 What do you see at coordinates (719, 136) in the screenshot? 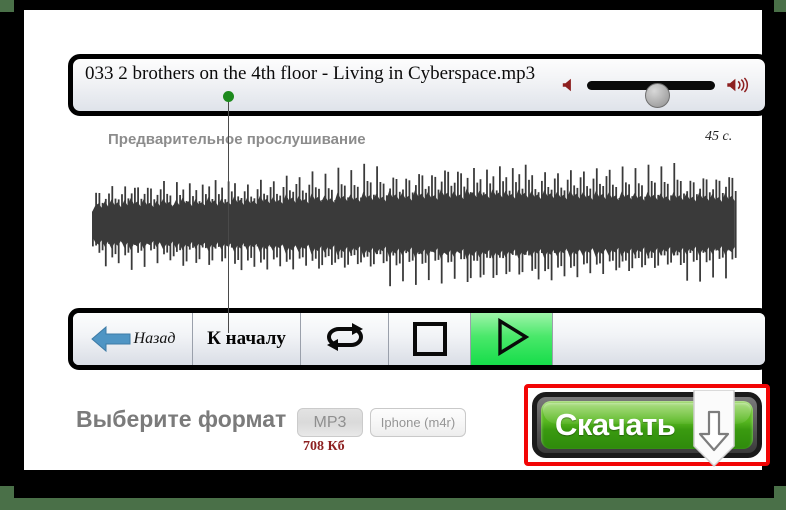
I see `duration-label: 45 c.` at bounding box center [719, 136].